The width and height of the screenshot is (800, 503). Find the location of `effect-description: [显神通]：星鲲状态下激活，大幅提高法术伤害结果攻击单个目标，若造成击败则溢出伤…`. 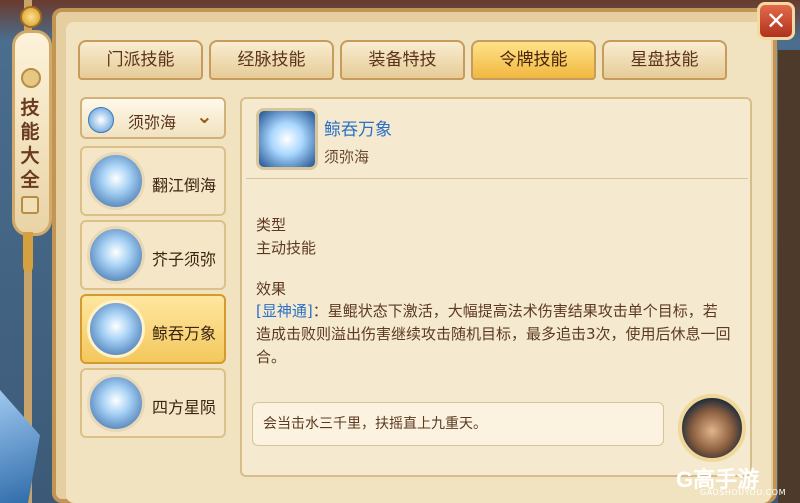

effect-description: [显神通]：星鲲状态下激活，大幅提高法术伤害结果攻击单个目标，若造成击败则溢出伤… is located at coordinates (494, 334).